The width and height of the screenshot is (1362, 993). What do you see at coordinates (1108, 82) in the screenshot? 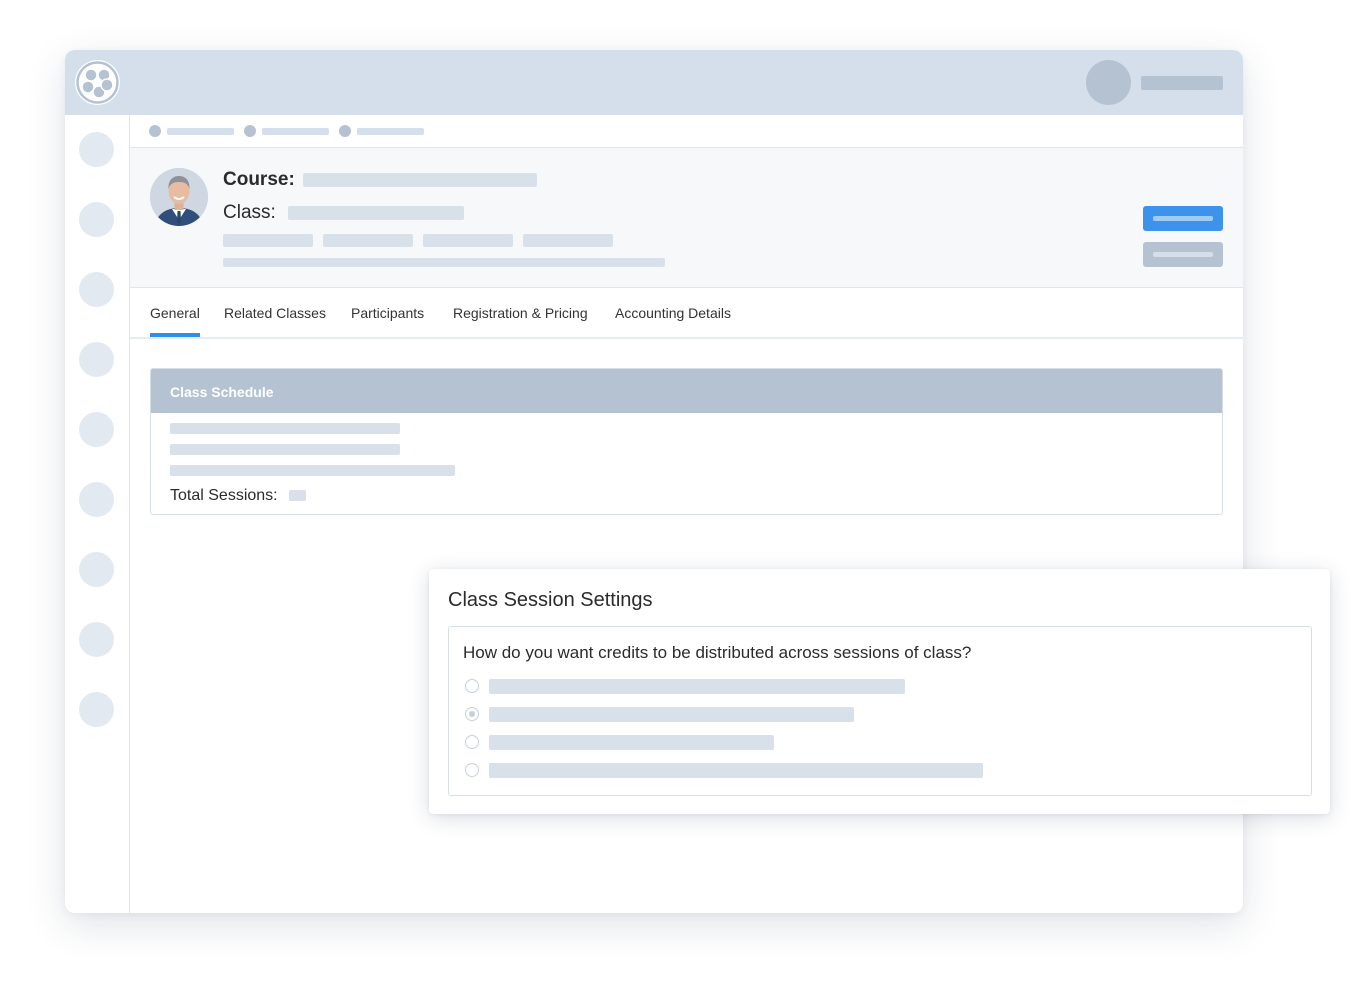
I see `user-avatar` at bounding box center [1108, 82].